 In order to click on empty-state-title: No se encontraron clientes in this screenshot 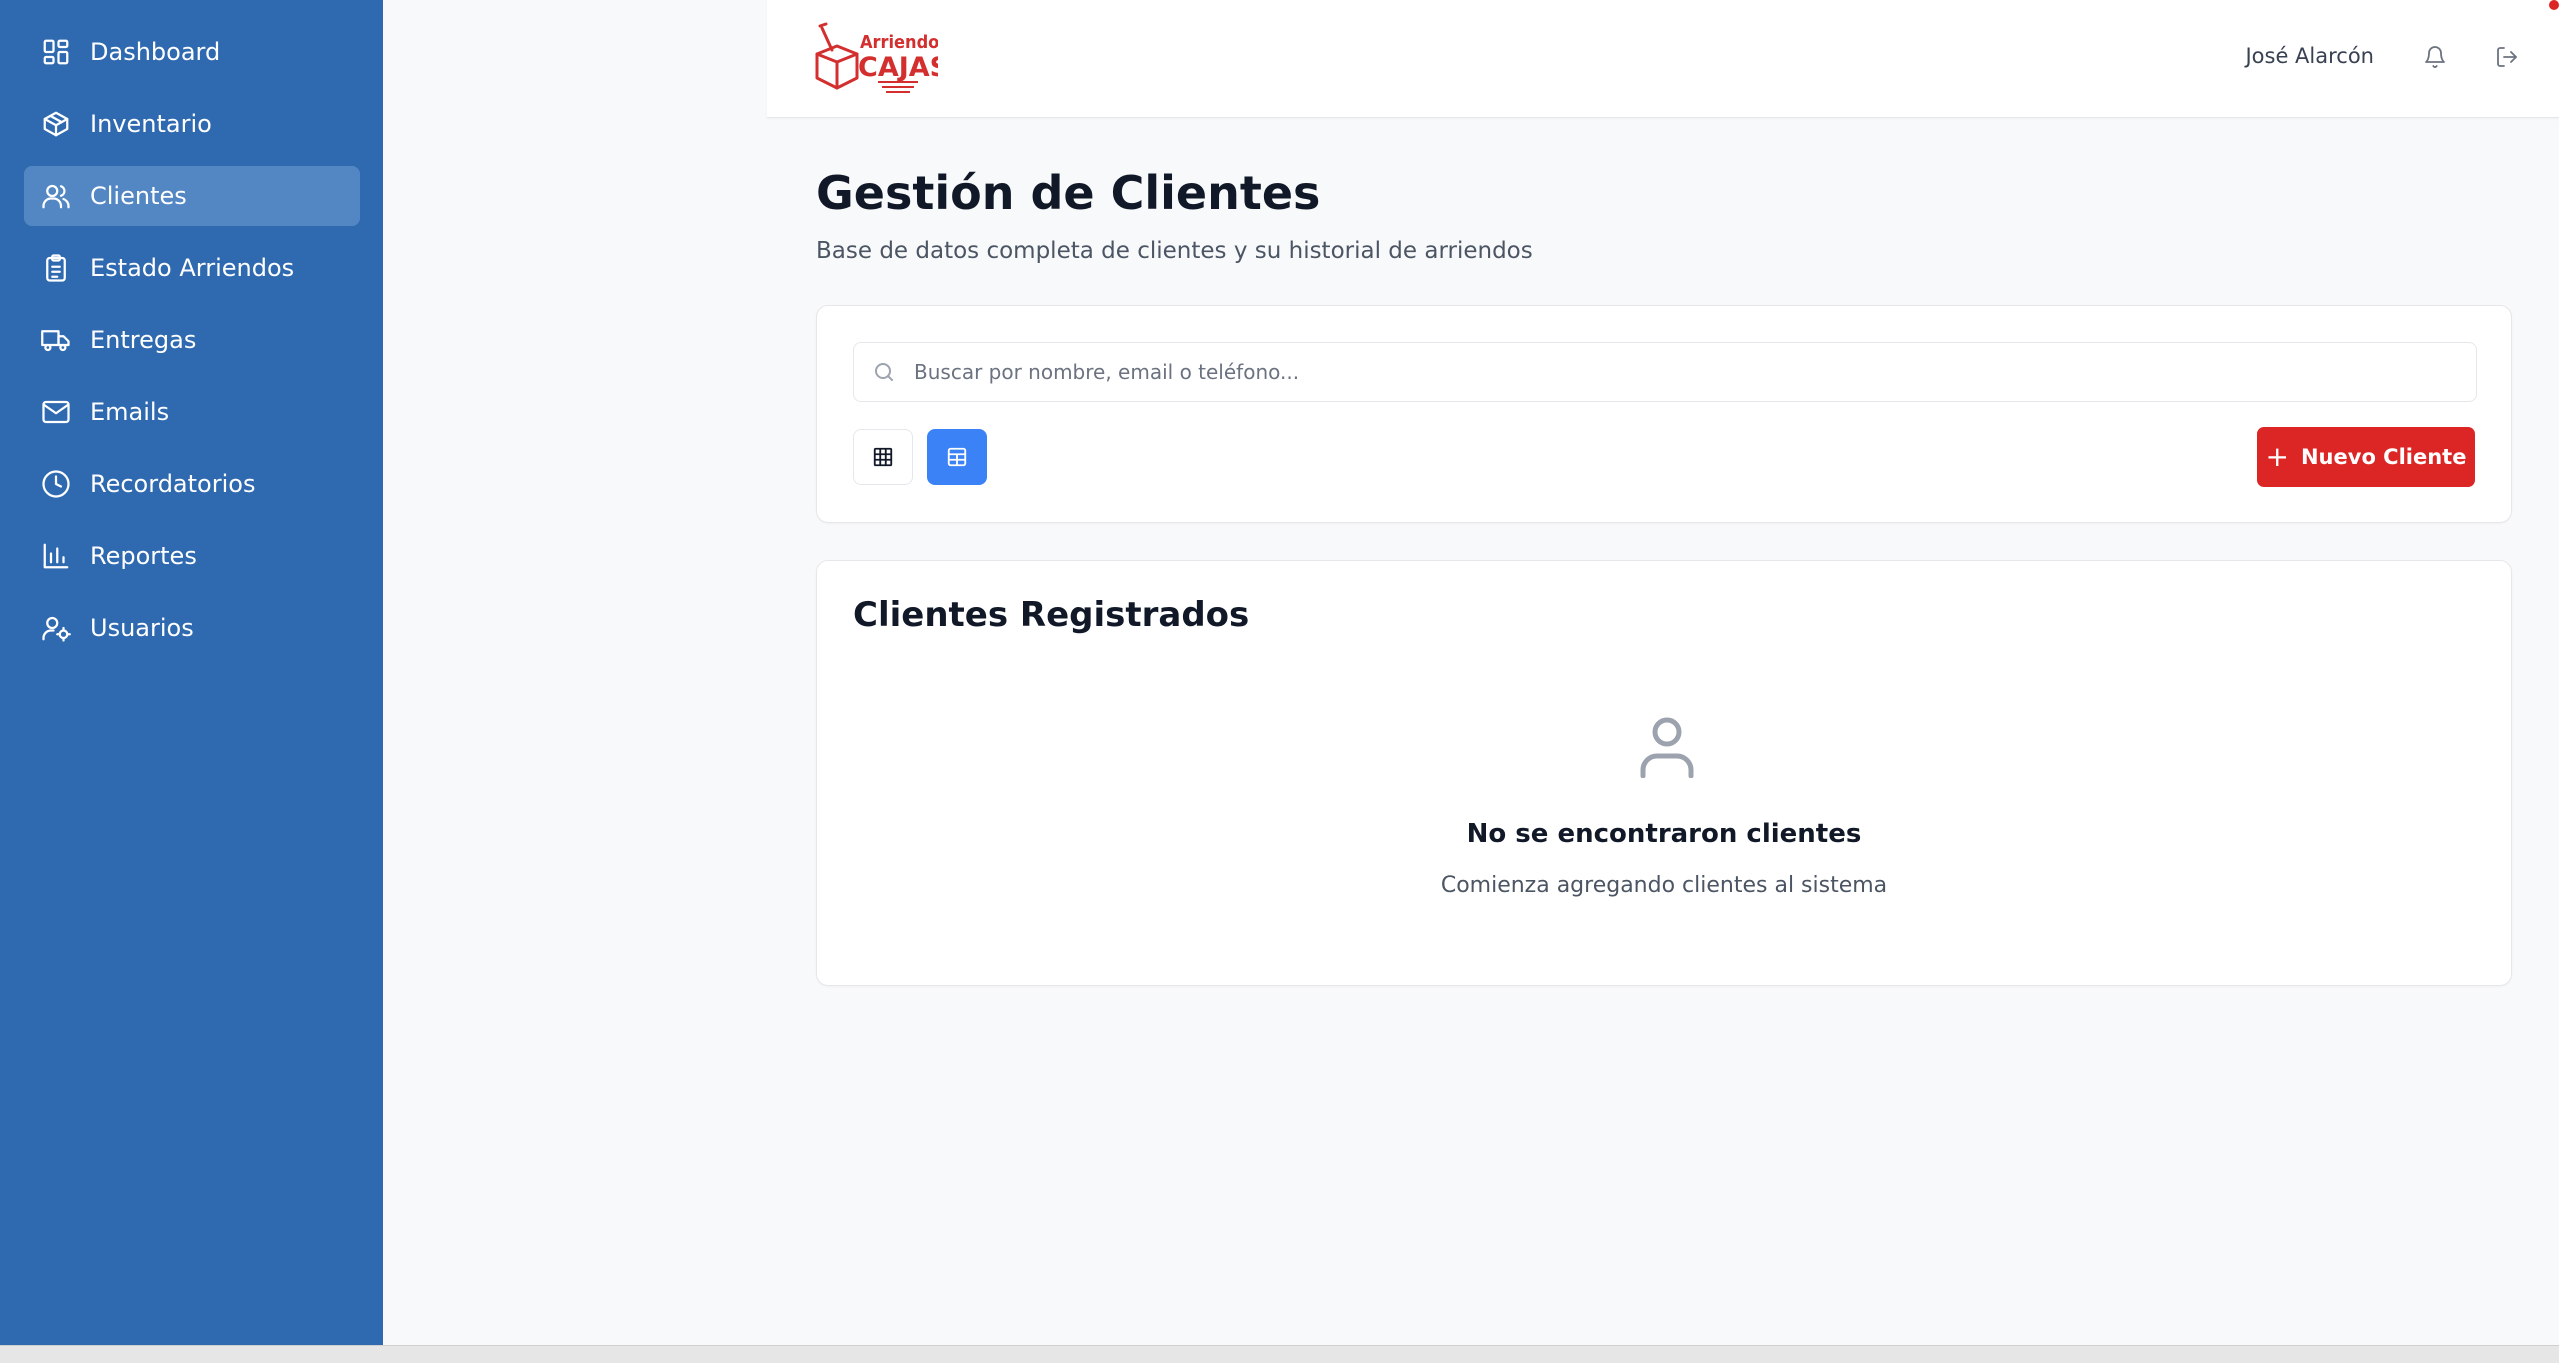, I will do `click(1664, 834)`.